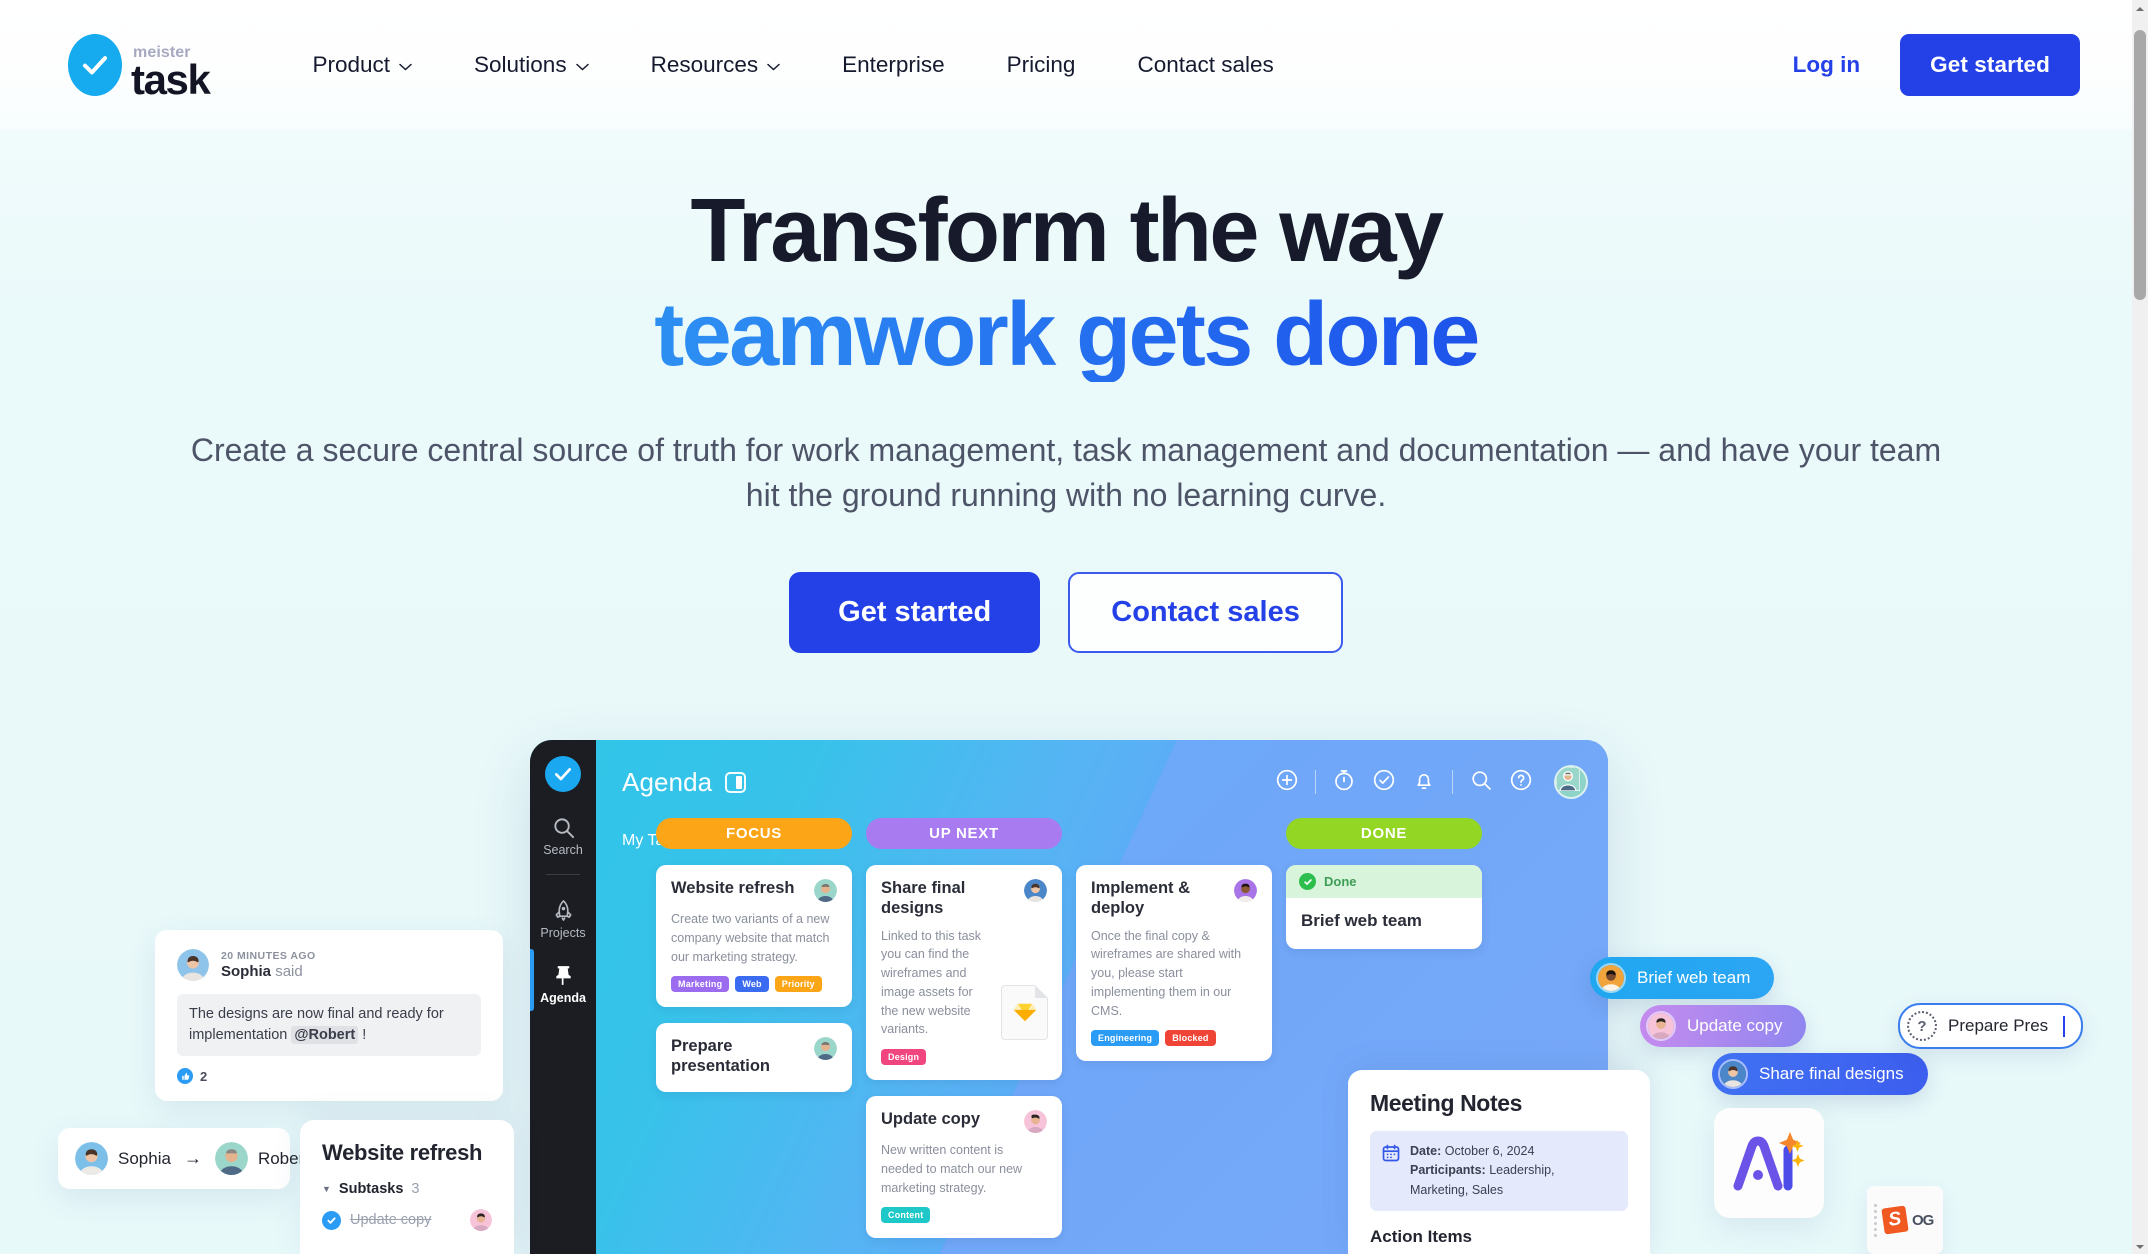  Describe the element at coordinates (704, 64) in the screenshot. I see `nav-item-resources-label: Resources` at that location.